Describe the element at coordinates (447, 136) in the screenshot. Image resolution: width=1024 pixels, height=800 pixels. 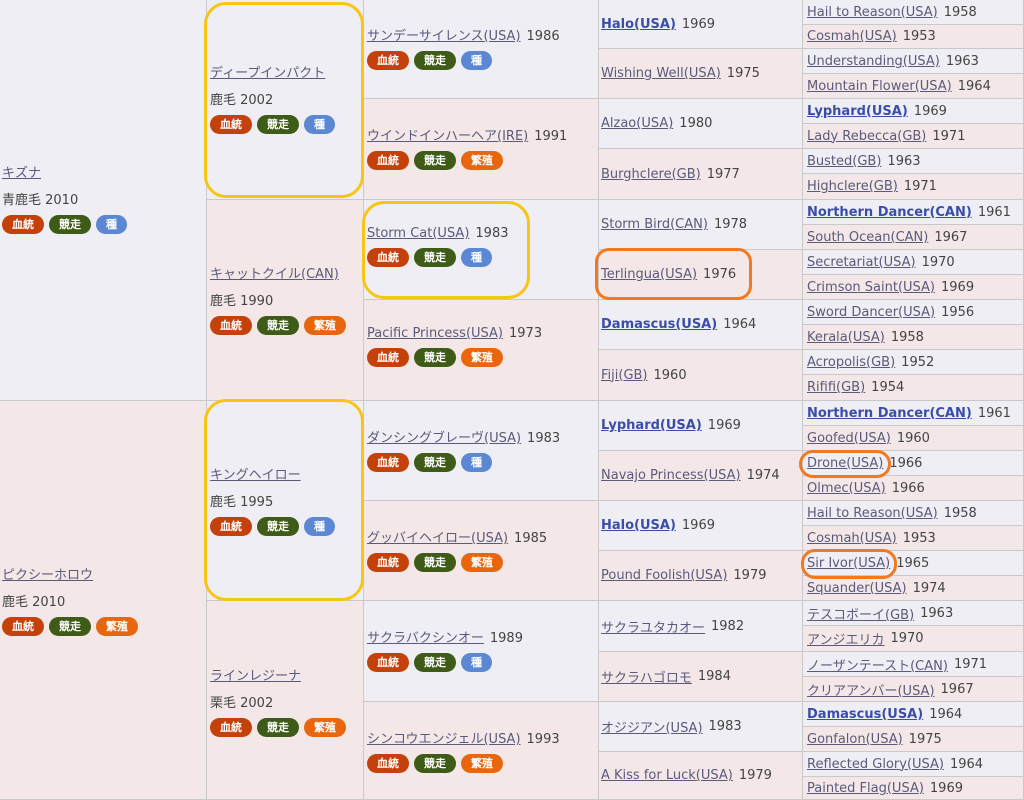
I see `horse-name-link: ウインドインハーヘア(IRE)` at that location.